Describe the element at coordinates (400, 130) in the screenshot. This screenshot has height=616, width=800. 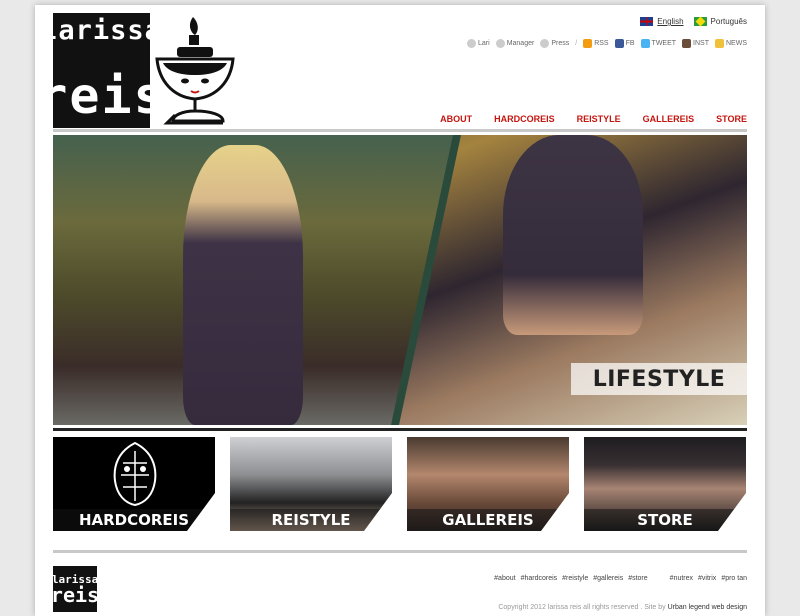
I see `header-divider` at that location.